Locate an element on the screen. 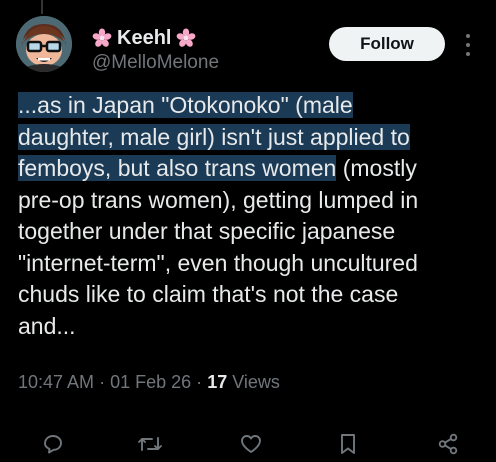  thread-connector-line is located at coordinates (42, 7).